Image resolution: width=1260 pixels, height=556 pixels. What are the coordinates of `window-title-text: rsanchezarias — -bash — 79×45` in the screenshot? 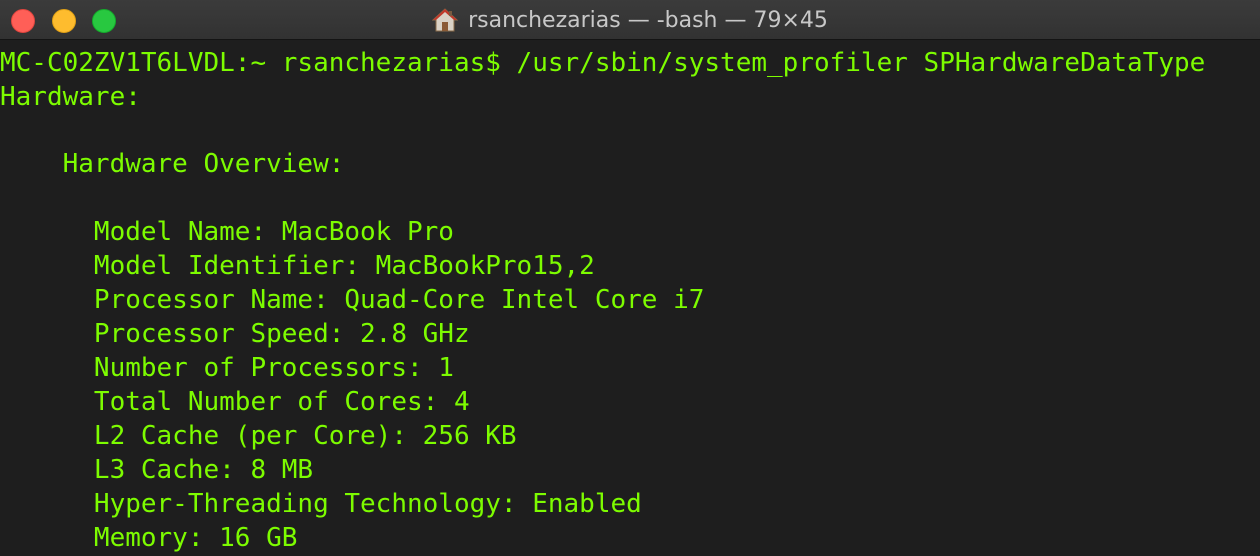 It's located at (648, 20).